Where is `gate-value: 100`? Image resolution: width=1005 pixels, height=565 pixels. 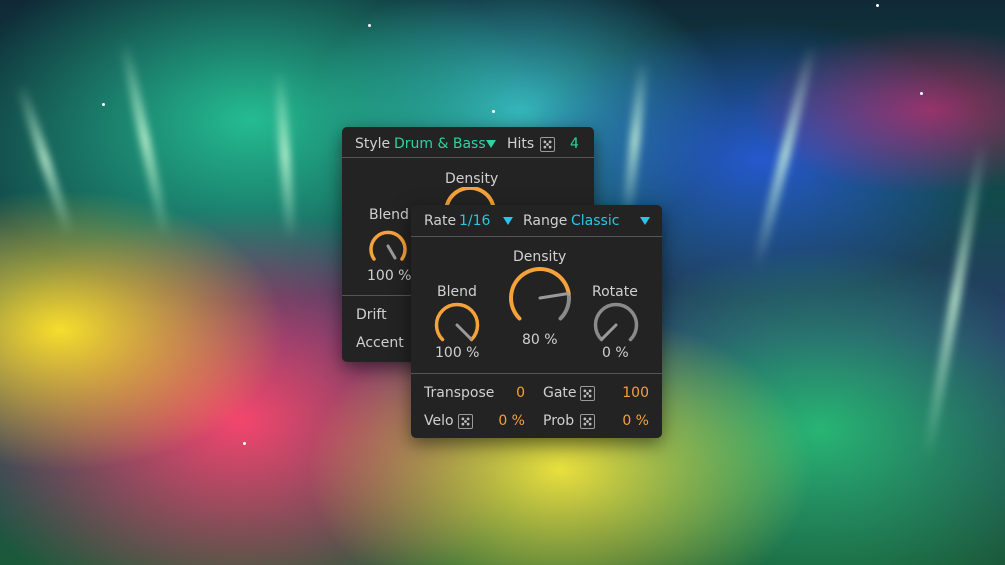
gate-value: 100 is located at coordinates (628, 393).